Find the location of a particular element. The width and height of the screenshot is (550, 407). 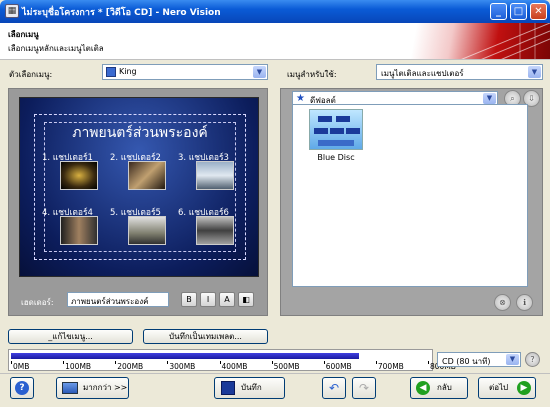

header-subtitle: เลือกเมนูหลักและเมนูไตเติล is located at coordinates (56, 48).